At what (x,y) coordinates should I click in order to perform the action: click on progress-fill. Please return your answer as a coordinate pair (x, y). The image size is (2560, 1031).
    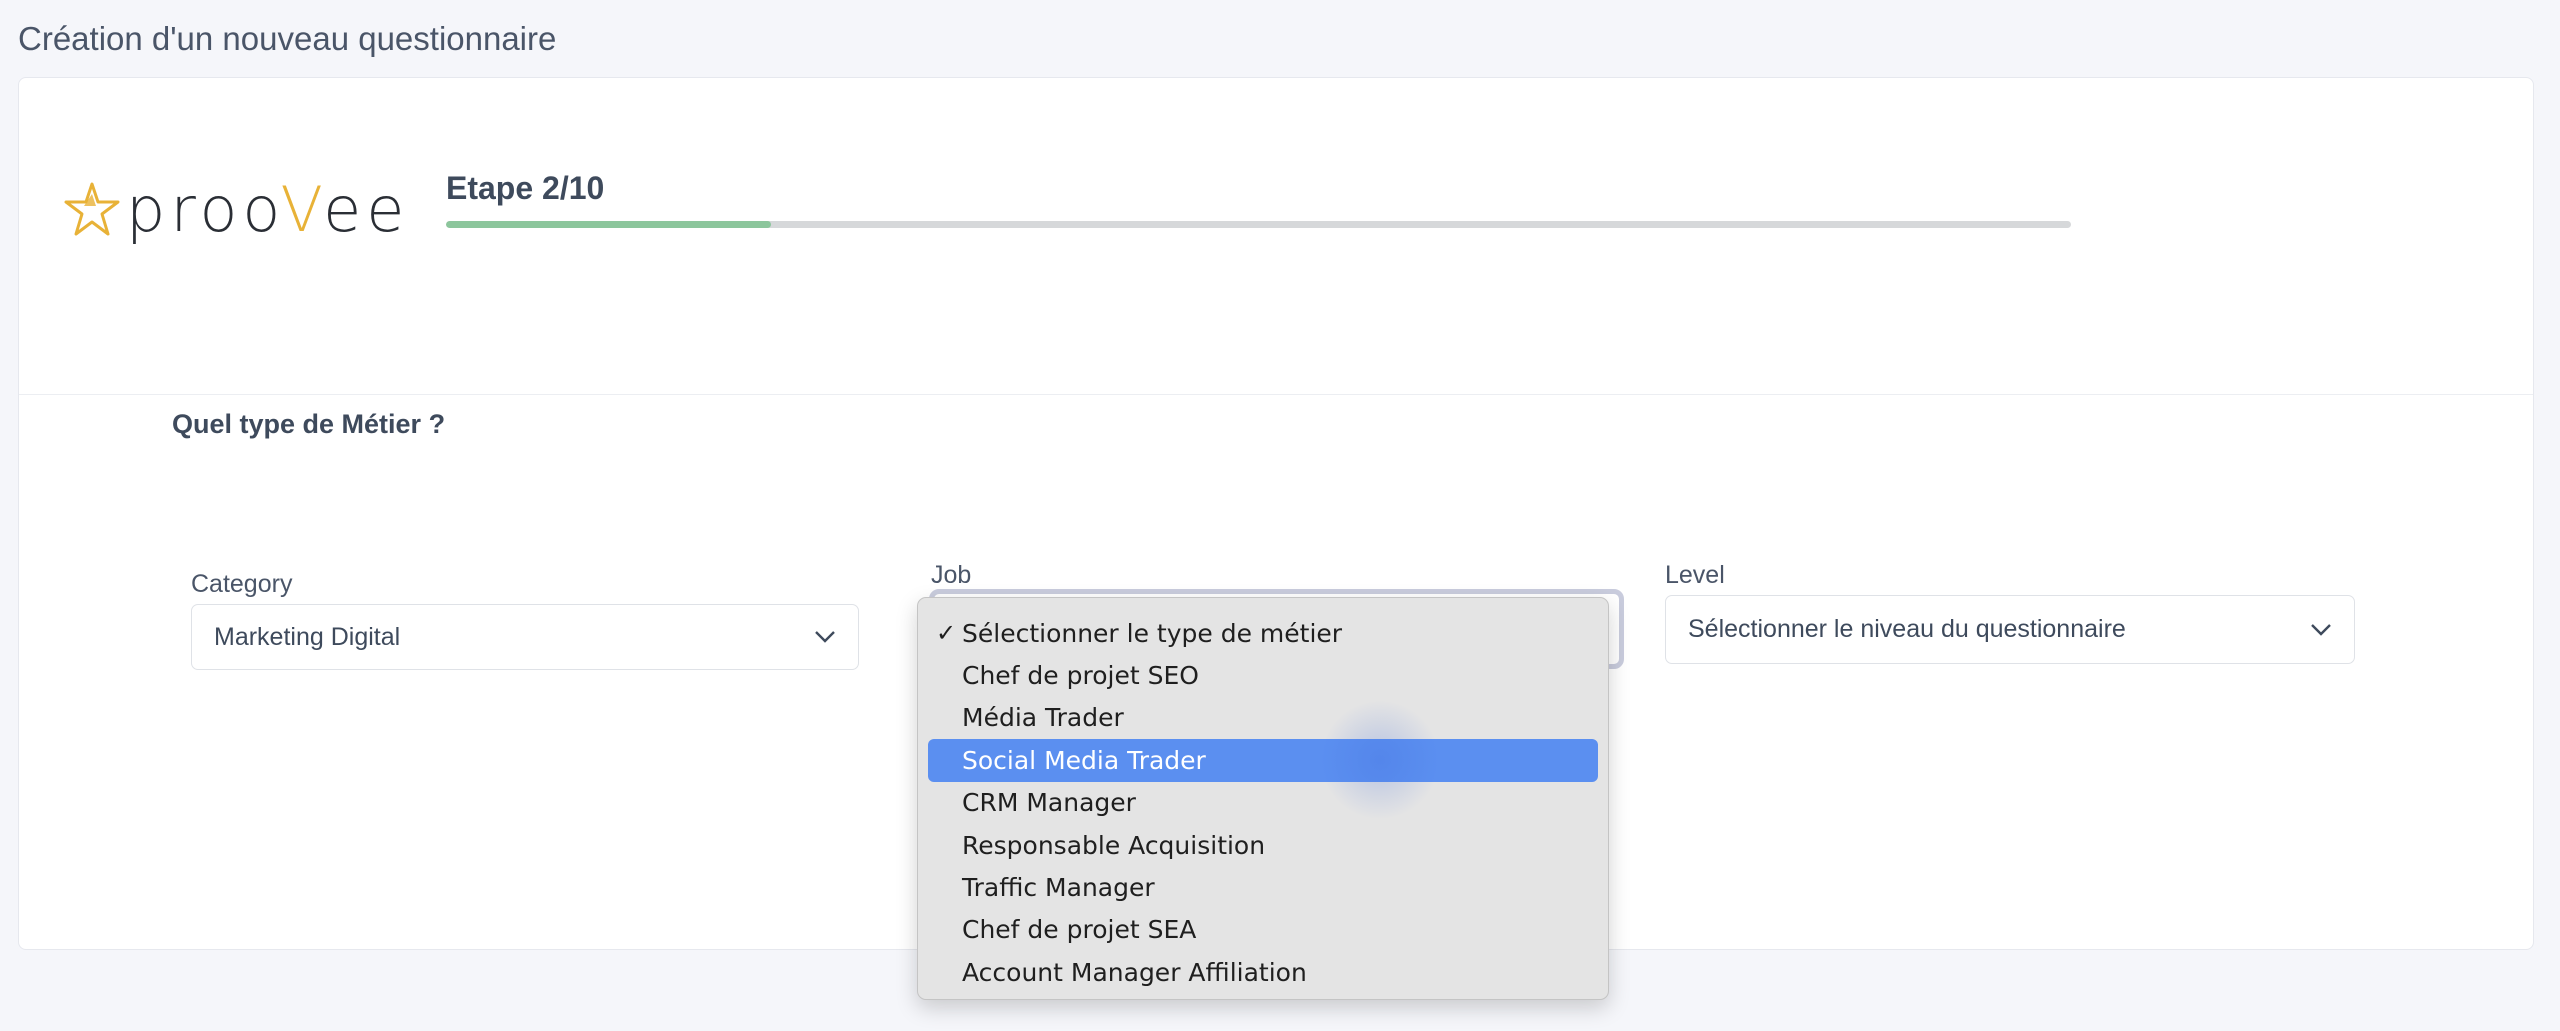
    Looking at the image, I should click on (608, 224).